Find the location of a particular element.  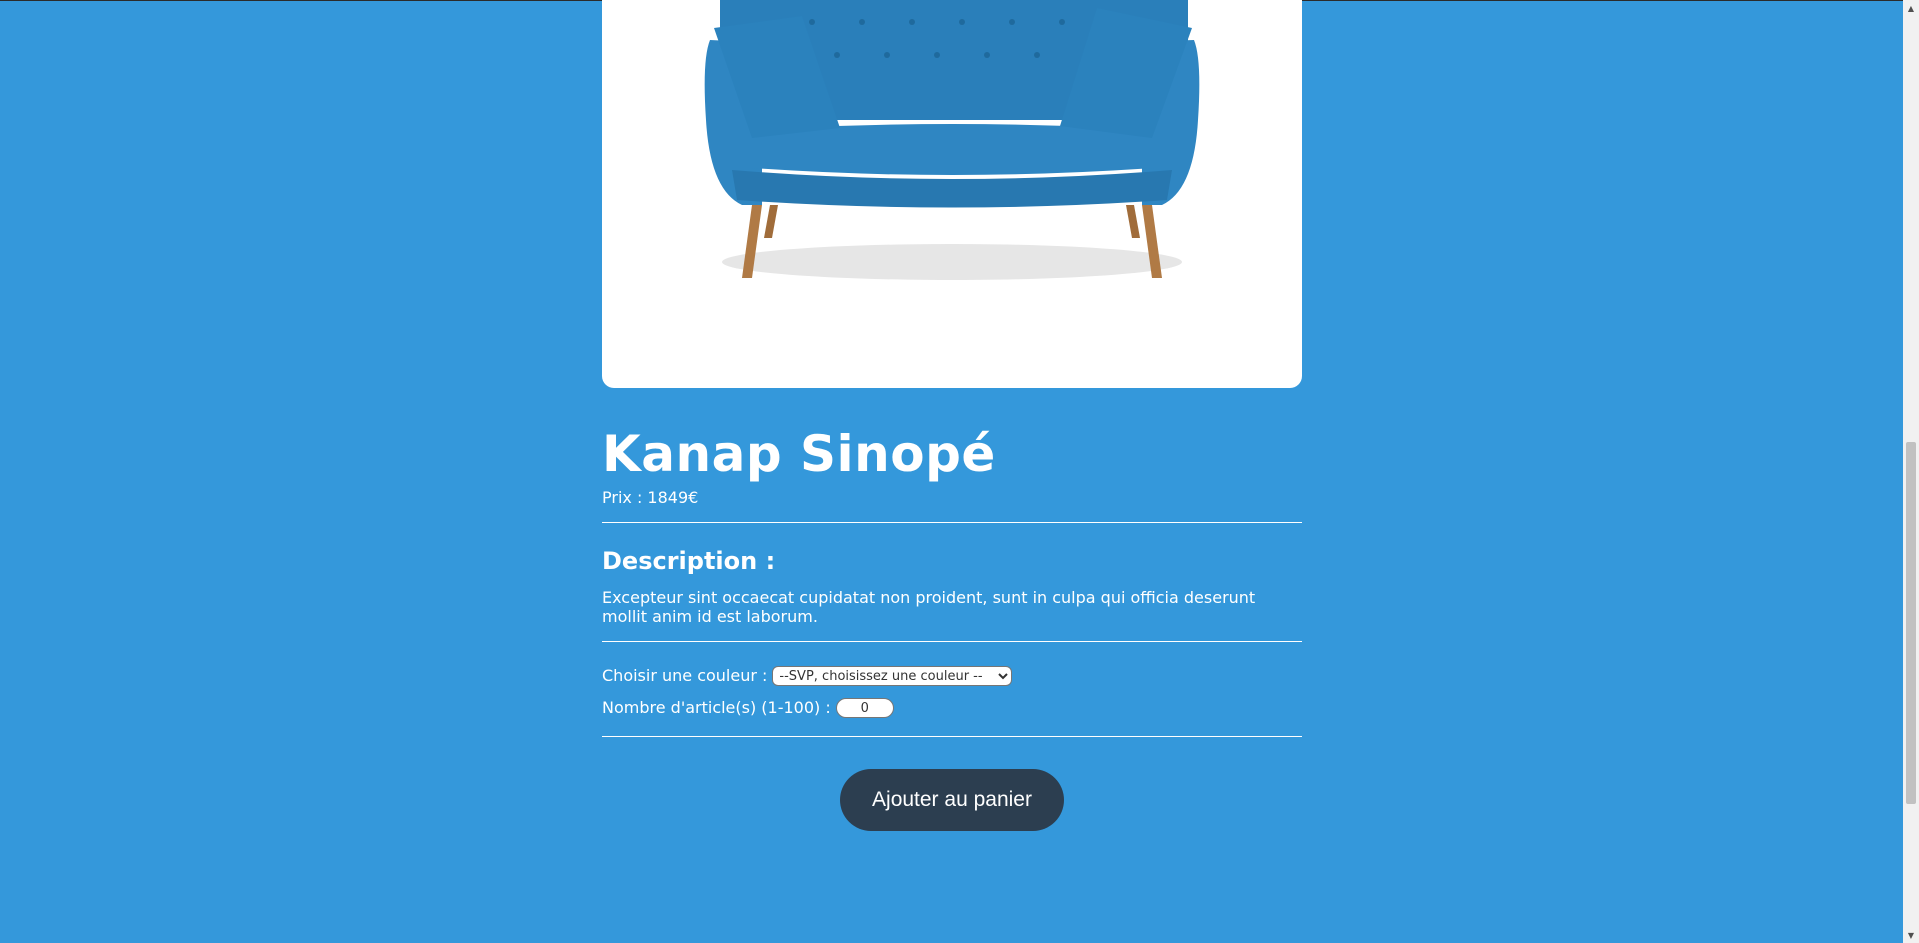

quantity-label: Nombre d'article(s) (1-100) : is located at coordinates (716, 707).